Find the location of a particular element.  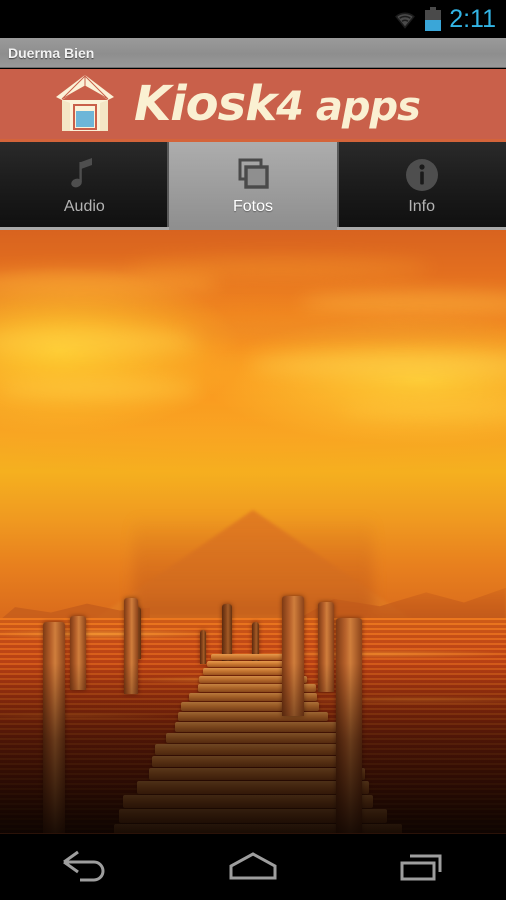

brand-wordmark: Kiosk4 apps is located at coordinates (277, 104).